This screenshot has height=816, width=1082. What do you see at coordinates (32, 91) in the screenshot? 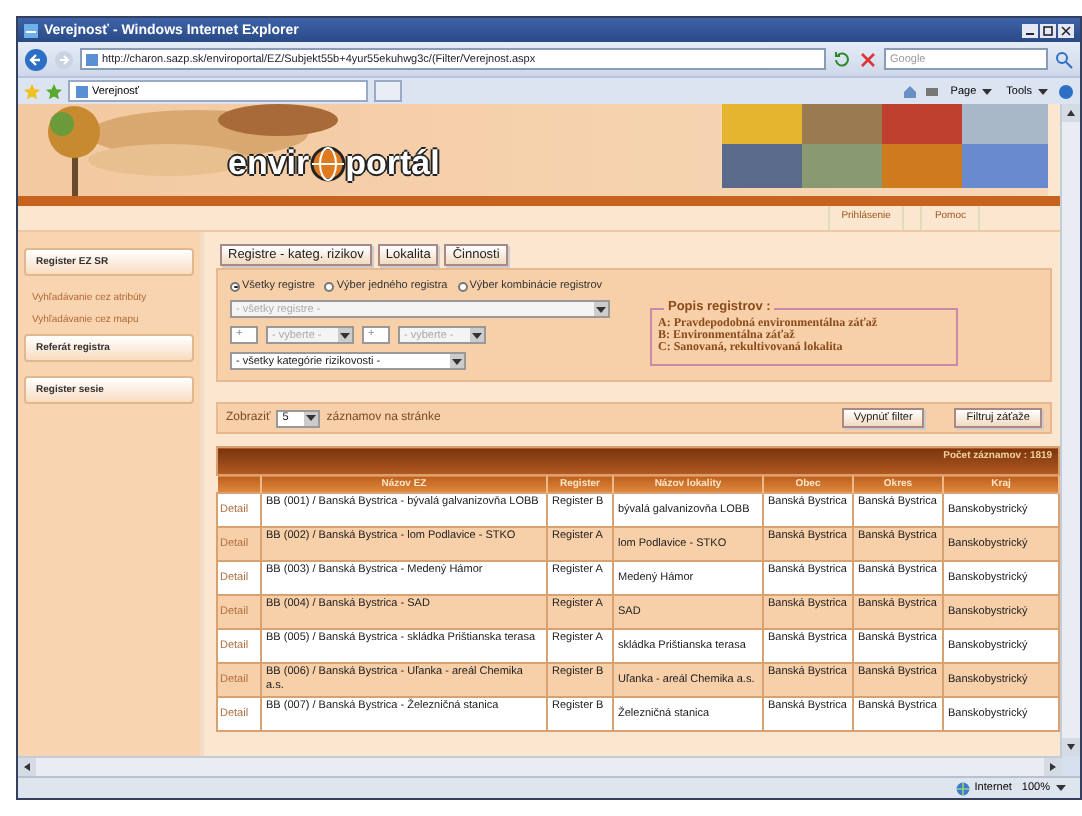
I see `favorites-star-icon` at bounding box center [32, 91].